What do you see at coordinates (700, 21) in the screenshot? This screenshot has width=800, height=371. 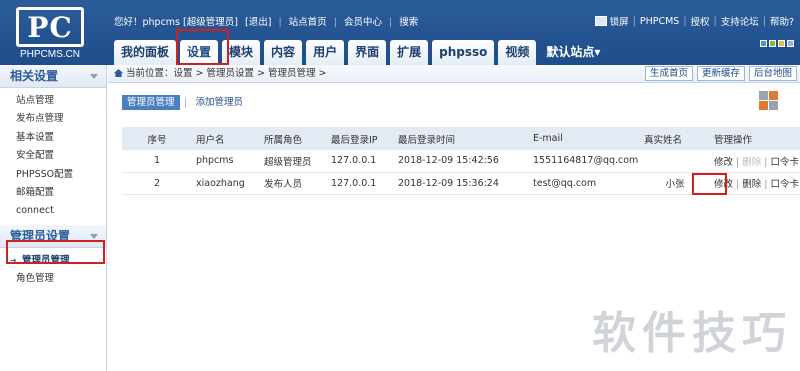 I see `license-link: 授权` at bounding box center [700, 21].